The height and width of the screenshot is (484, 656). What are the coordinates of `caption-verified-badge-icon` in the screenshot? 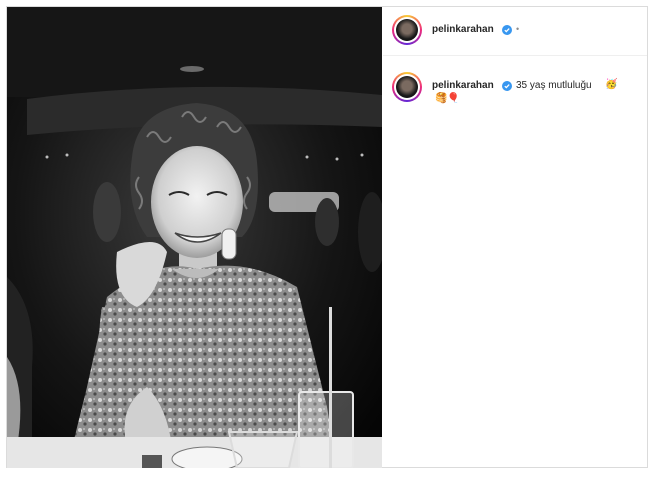 It's located at (507, 86).